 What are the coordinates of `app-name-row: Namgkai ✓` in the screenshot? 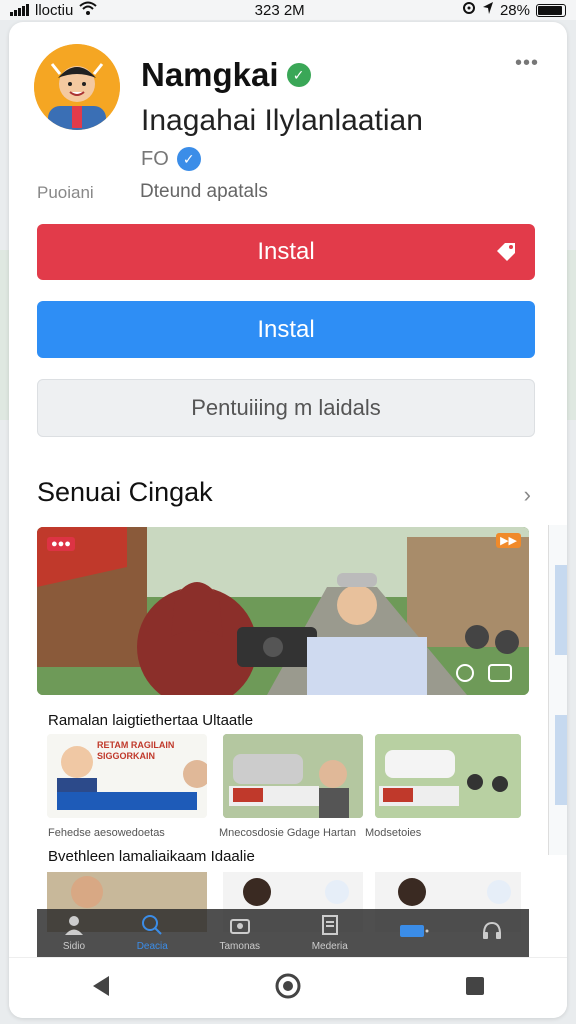 It's located at (226, 75).